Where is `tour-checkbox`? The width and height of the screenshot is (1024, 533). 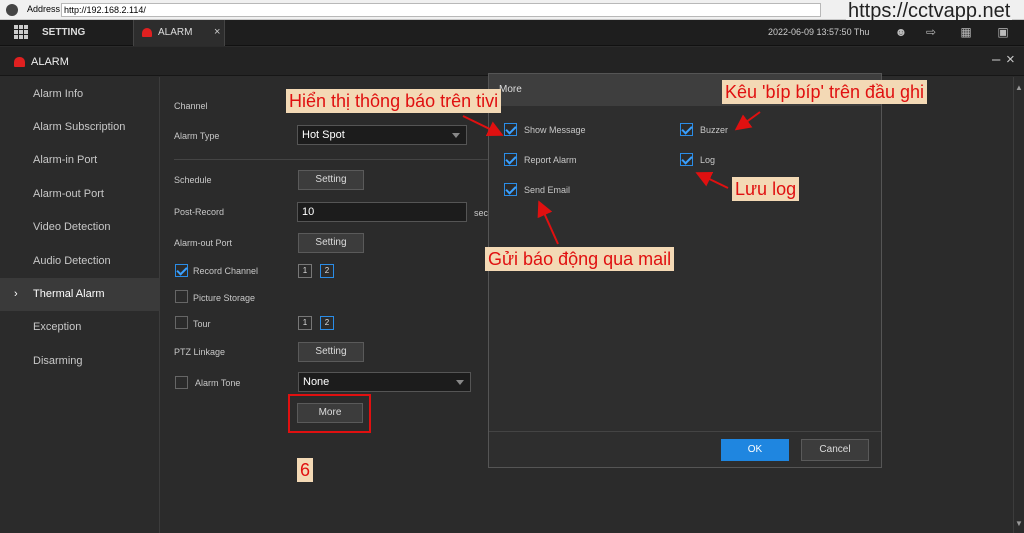
tour-checkbox is located at coordinates (181, 322).